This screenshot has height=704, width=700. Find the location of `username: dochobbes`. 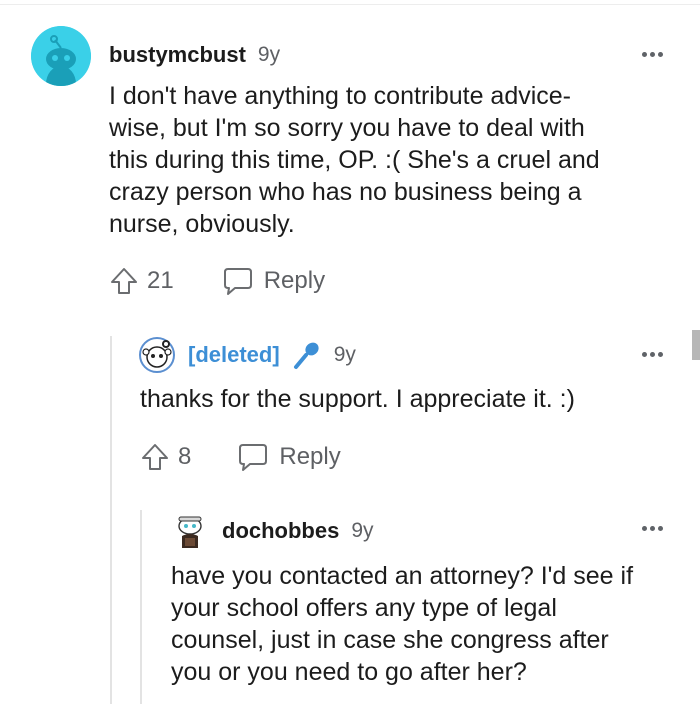

username: dochobbes is located at coordinates (280, 531).